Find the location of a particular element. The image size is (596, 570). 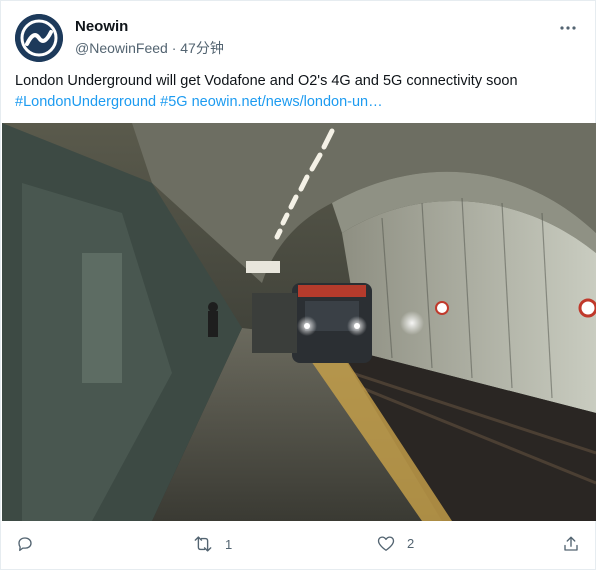

neowin-logo-icon is located at coordinates (39, 38).